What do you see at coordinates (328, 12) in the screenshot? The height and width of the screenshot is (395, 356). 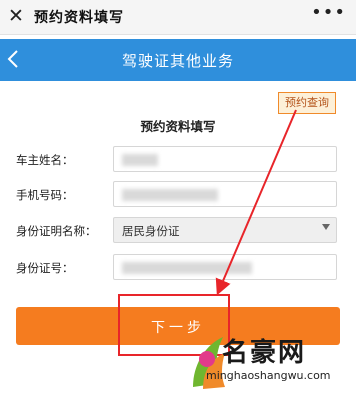 I see `more-dots-icon: •••` at bounding box center [328, 12].